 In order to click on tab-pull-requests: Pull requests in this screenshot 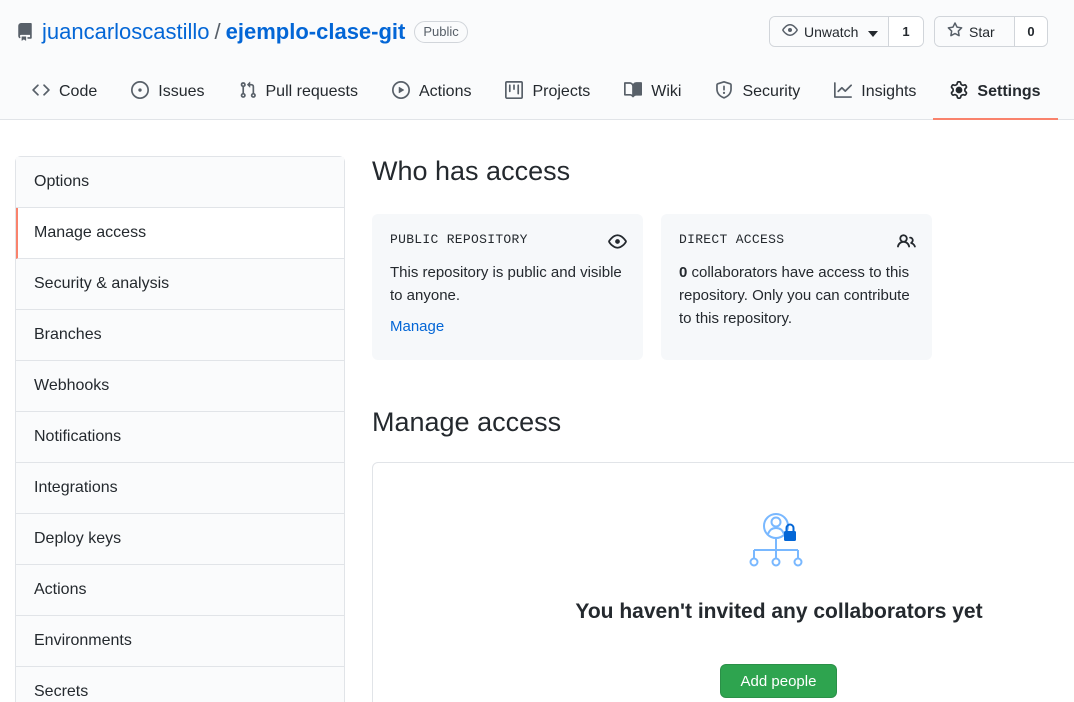, I will do `click(299, 92)`.